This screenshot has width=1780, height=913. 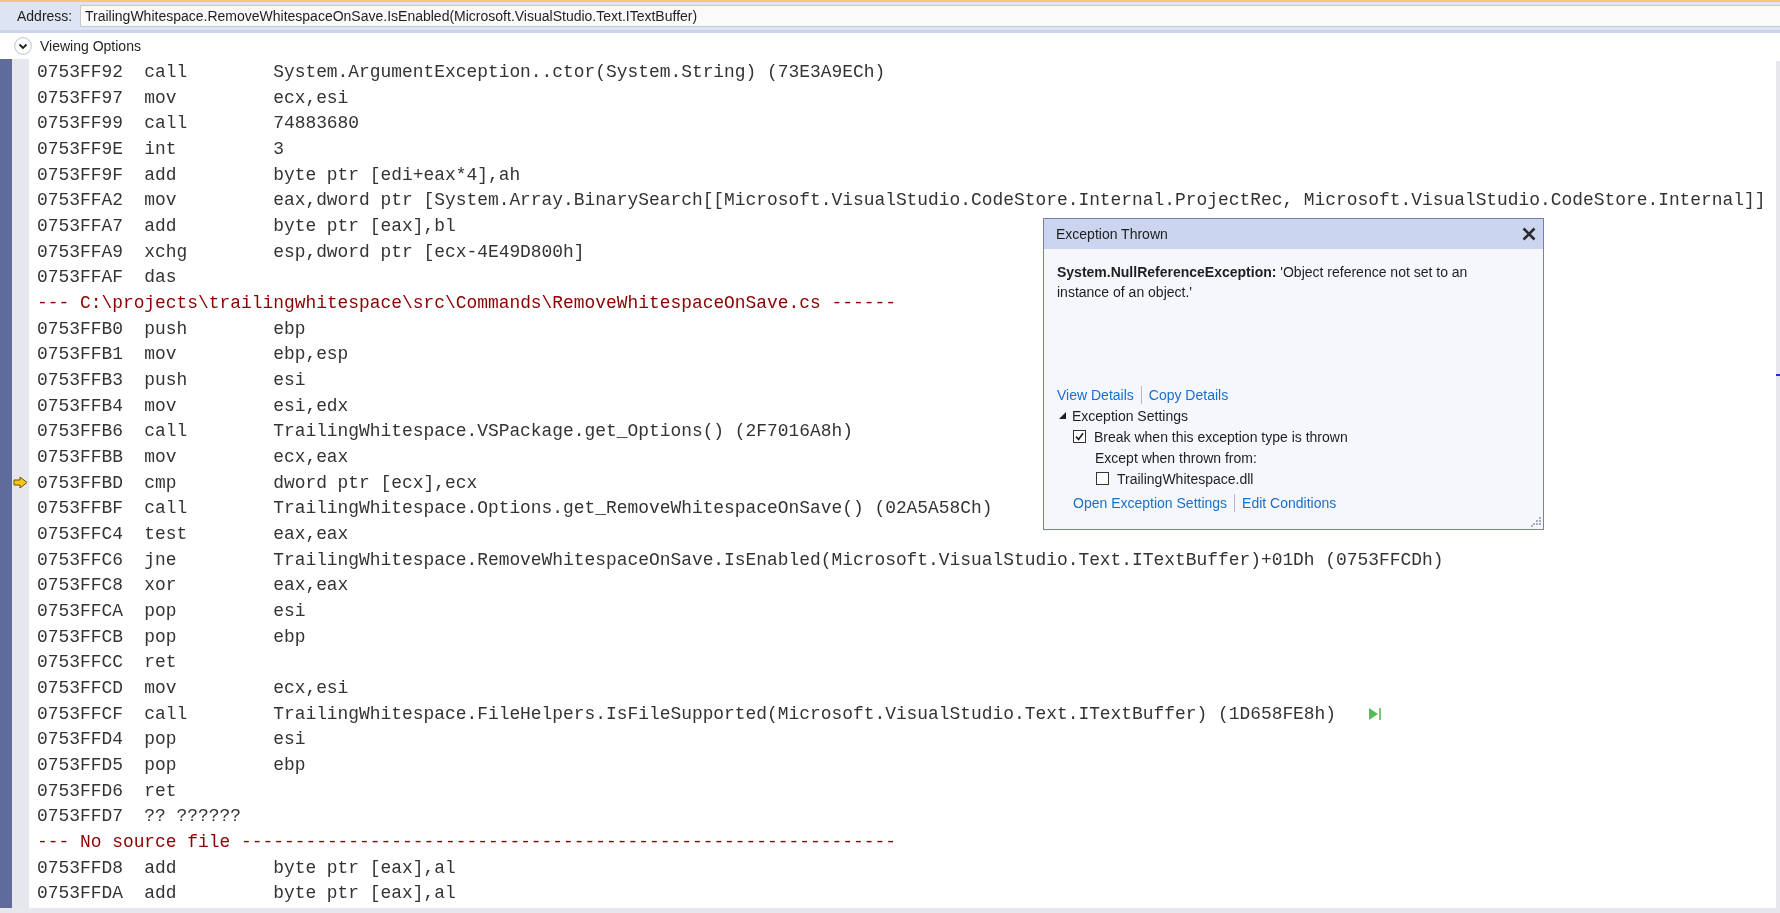 I want to click on source-file-header: --- No source file -------------------------------------------------------------, so click(x=466, y=842).